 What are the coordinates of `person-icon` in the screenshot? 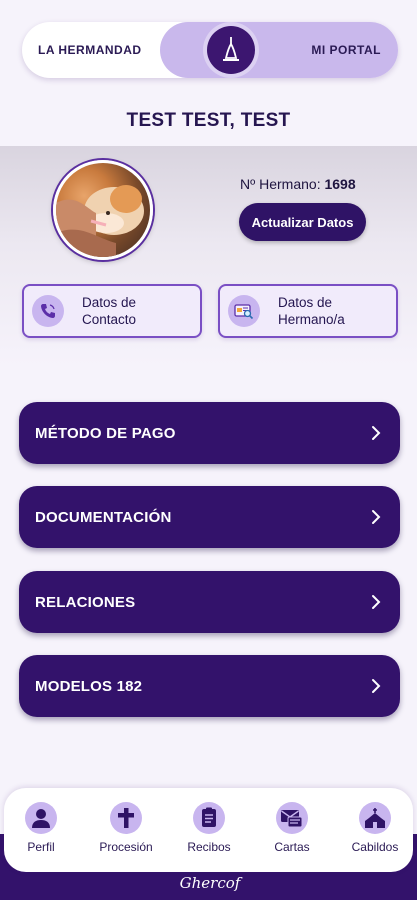 It's located at (41, 818).